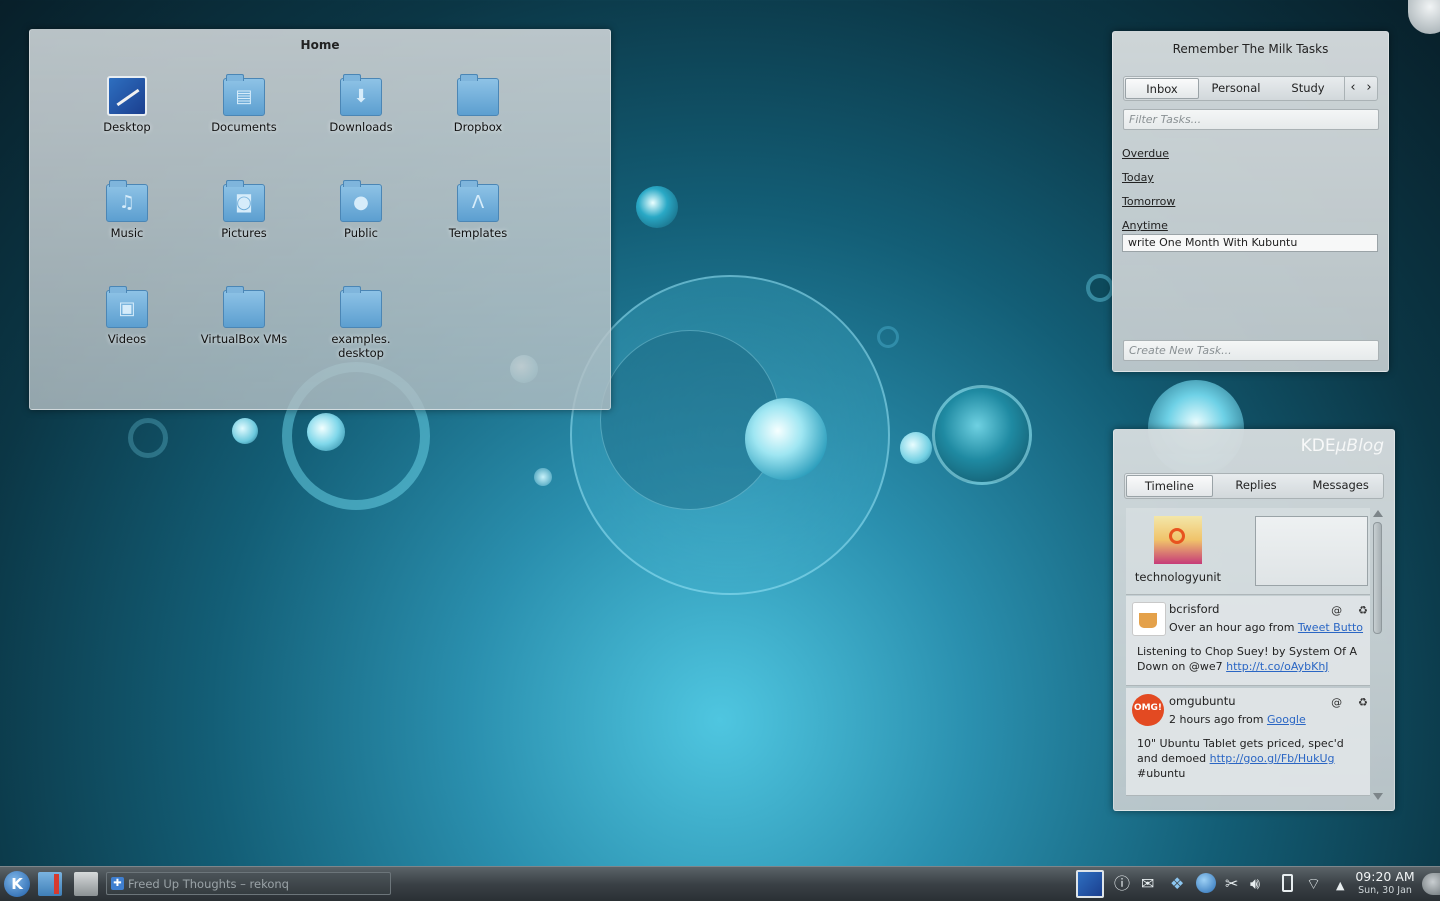 The image size is (1440, 901). I want to click on post-source-link: Tweet Butto, so click(1330, 627).